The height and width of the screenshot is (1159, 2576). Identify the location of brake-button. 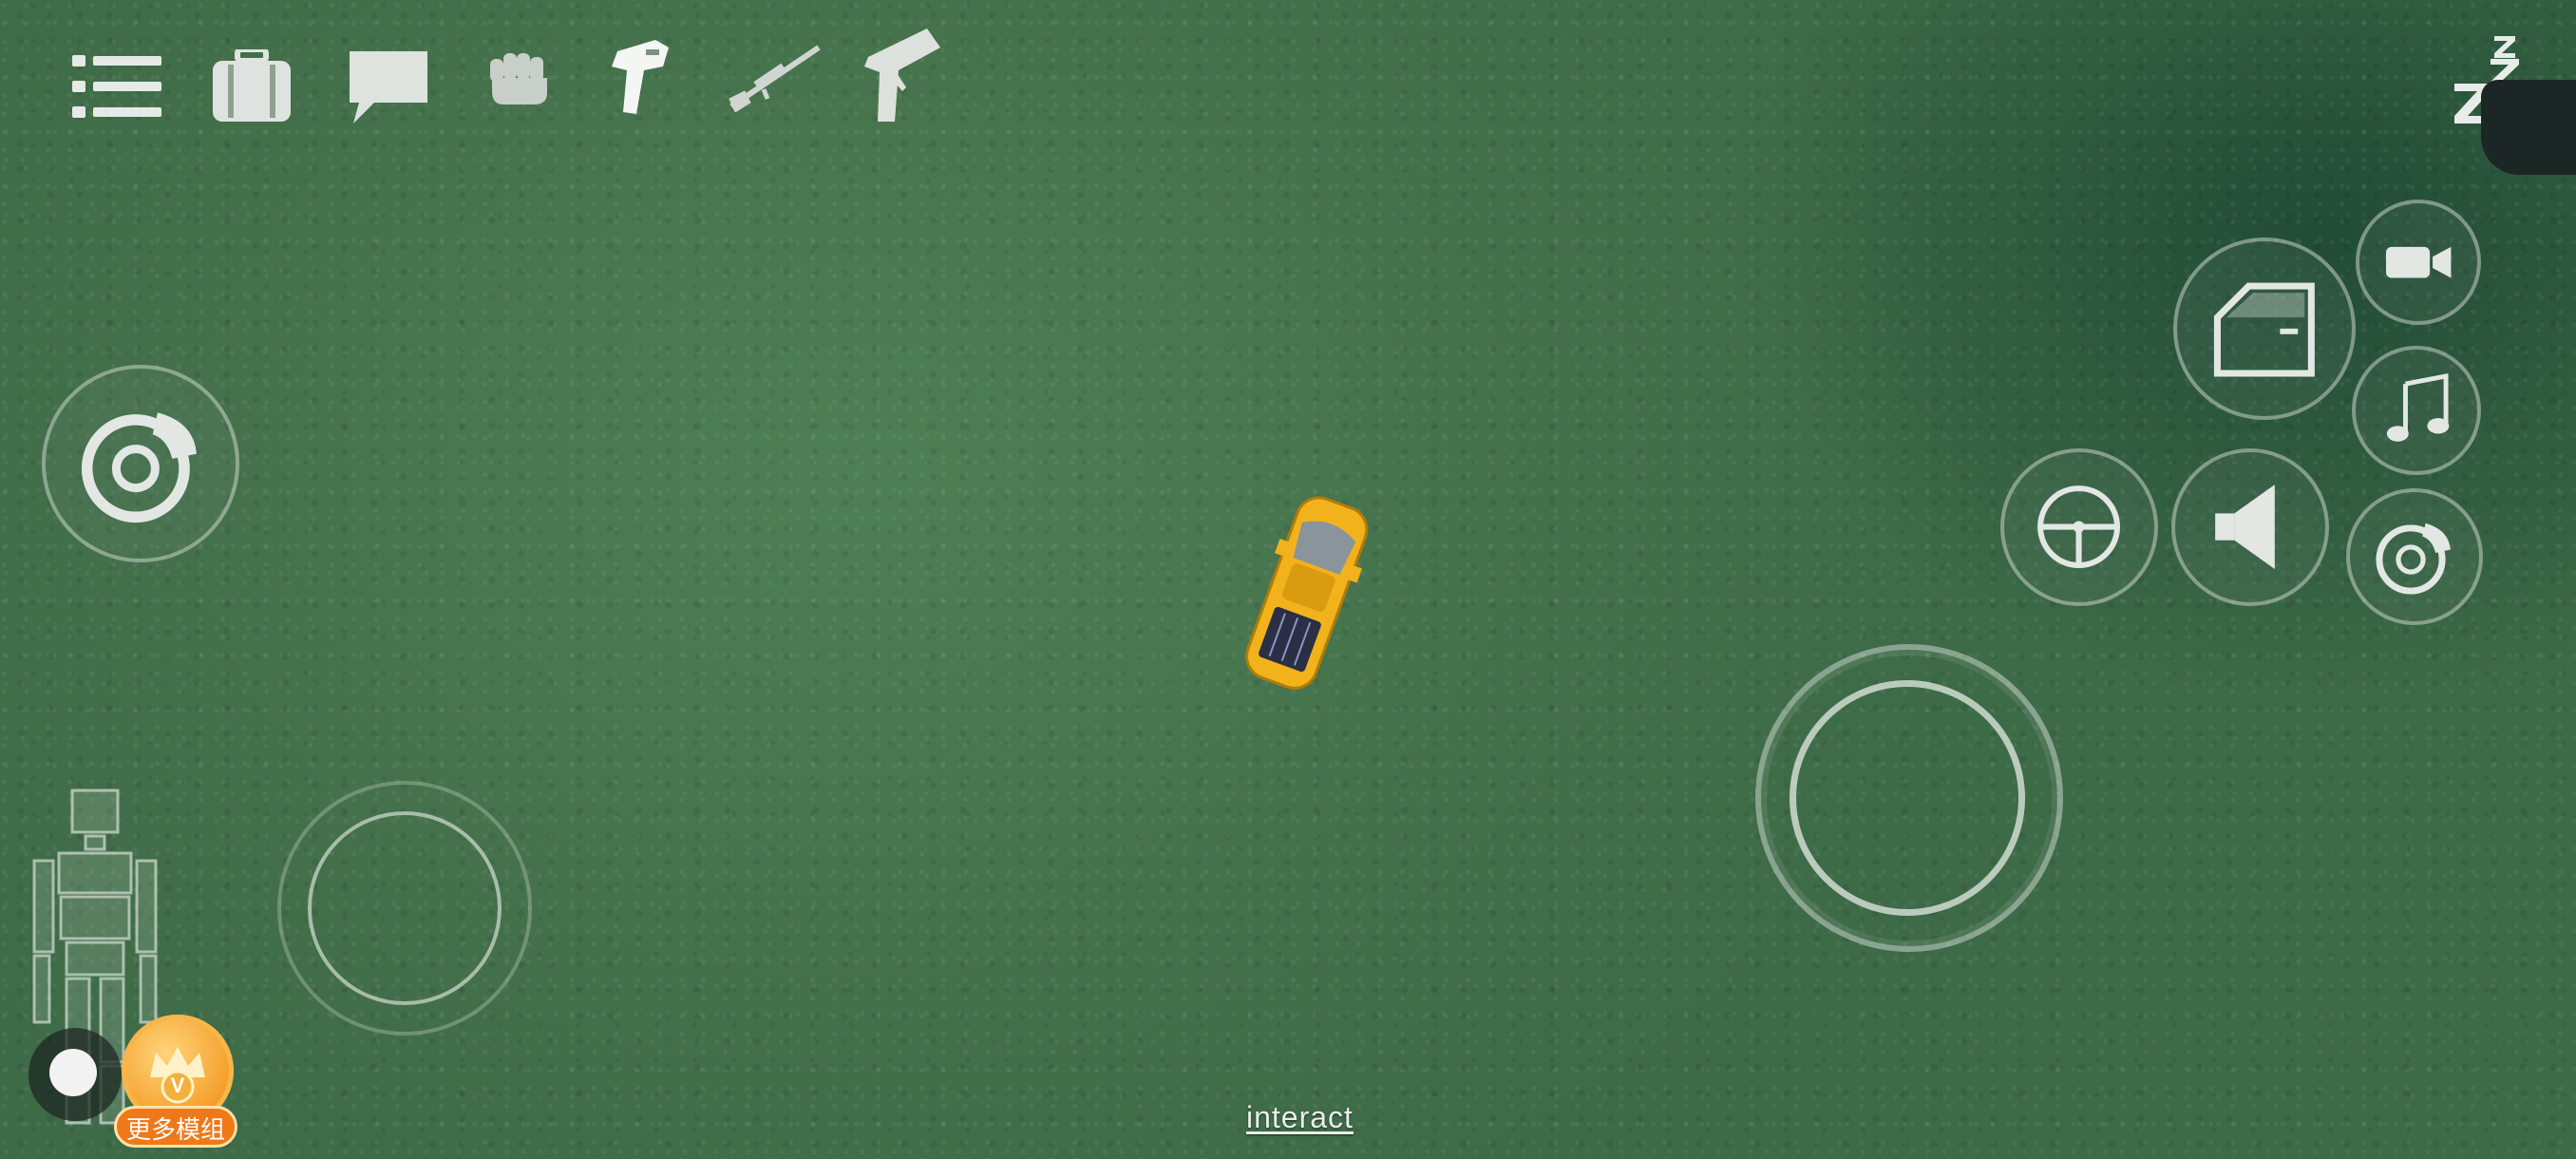
(2414, 556).